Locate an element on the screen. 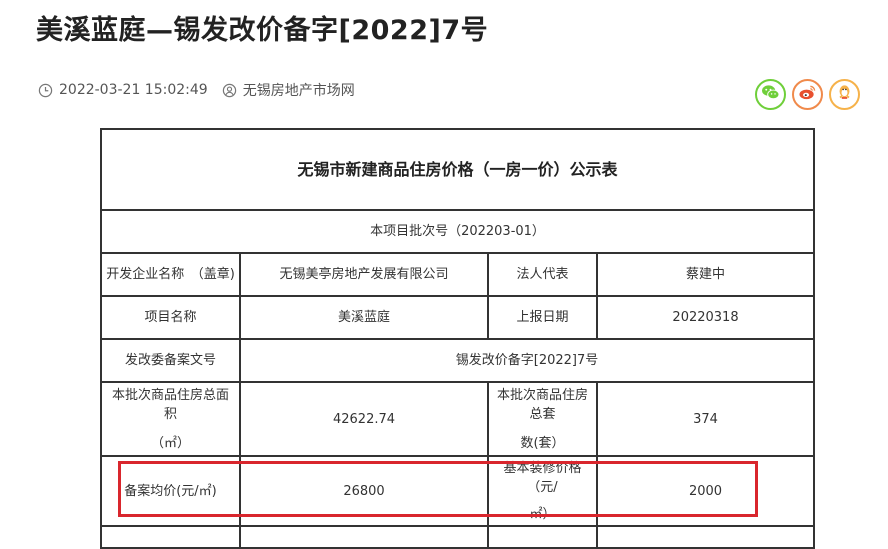 The image size is (888, 549). user-icon is located at coordinates (229, 90).